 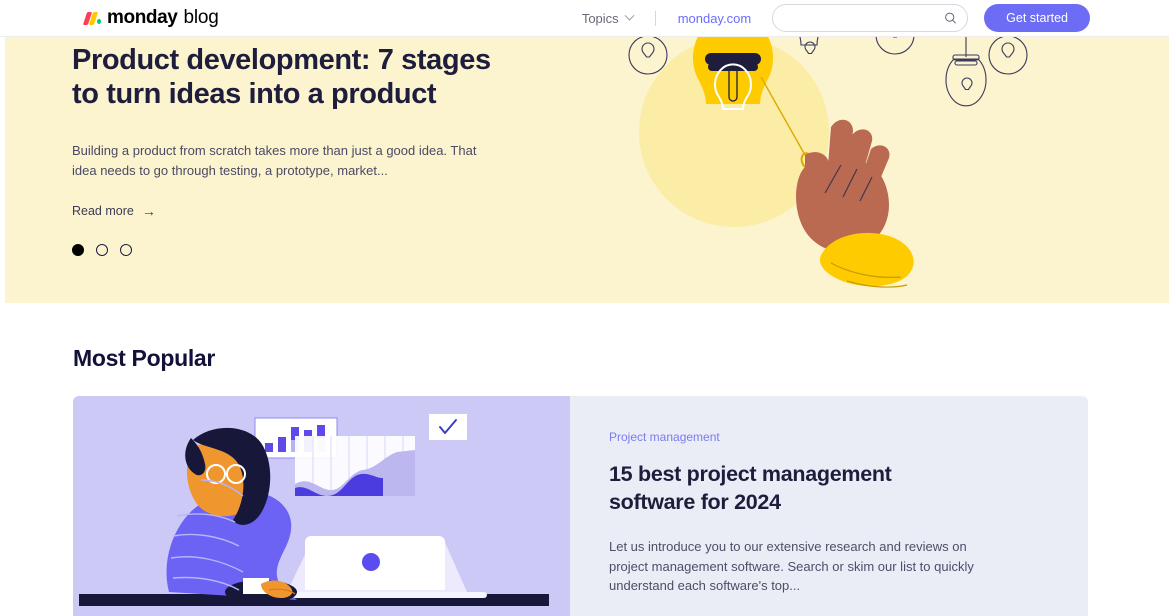 I want to click on carousel-dots, so click(x=287, y=250).